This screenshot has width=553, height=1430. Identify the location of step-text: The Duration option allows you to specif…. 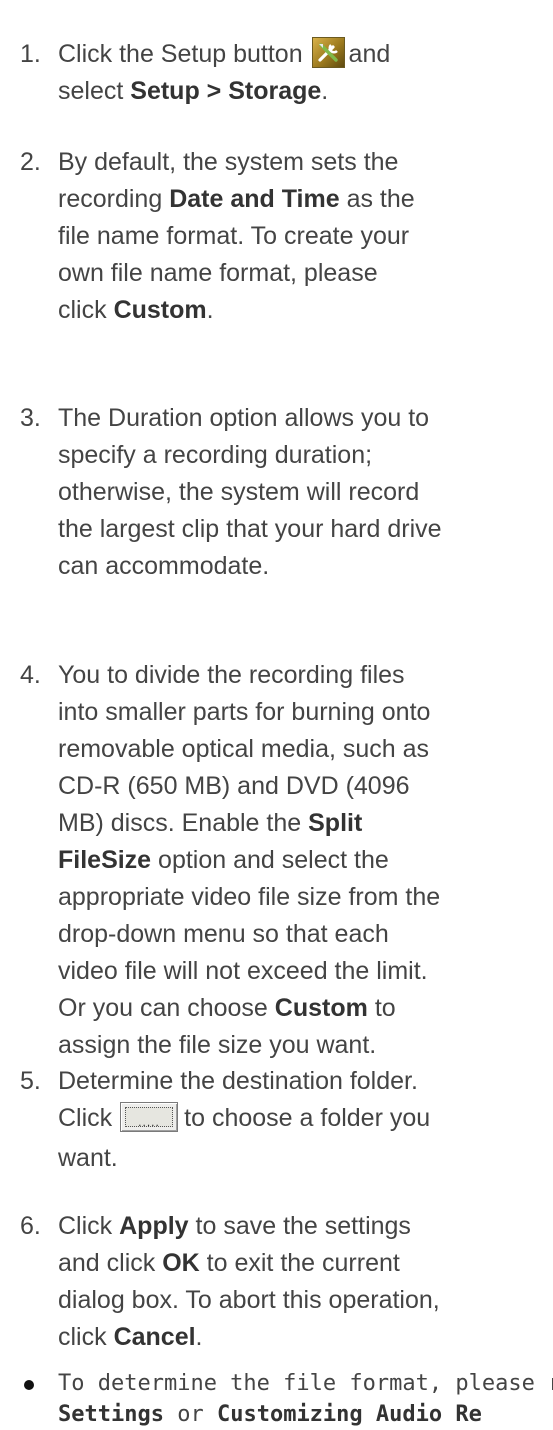
(305, 492).